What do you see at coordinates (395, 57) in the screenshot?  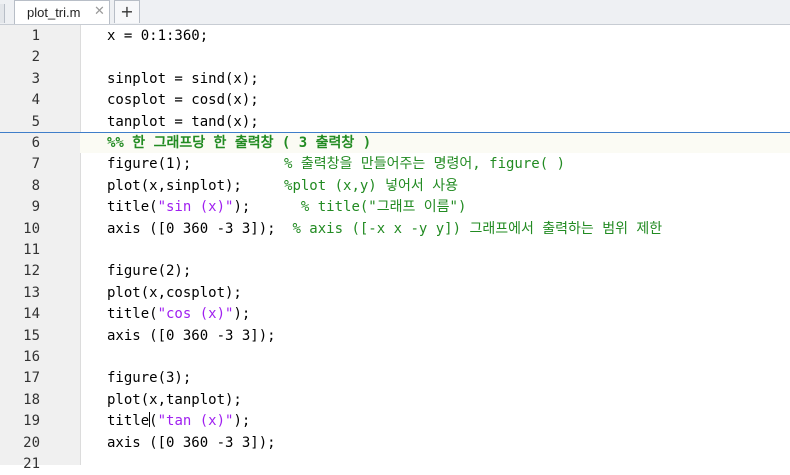 I see `code-line: 2` at bounding box center [395, 57].